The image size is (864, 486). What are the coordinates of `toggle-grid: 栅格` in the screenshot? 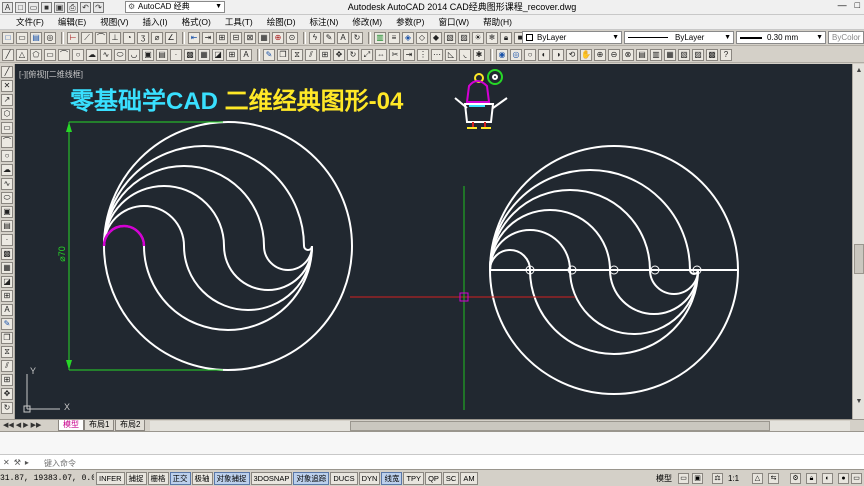 It's located at (158, 478).